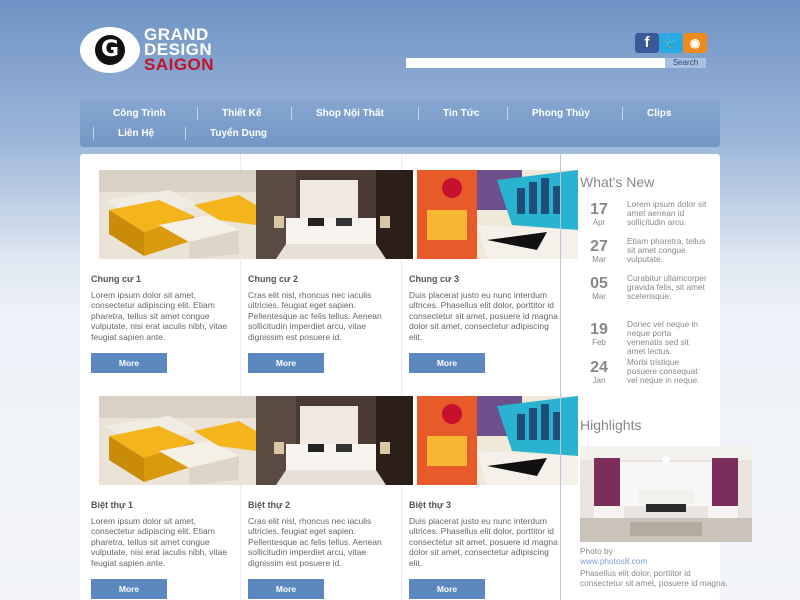 The image size is (800, 600). What do you see at coordinates (647, 43) in the screenshot?
I see `facebook-icon: f` at bounding box center [647, 43].